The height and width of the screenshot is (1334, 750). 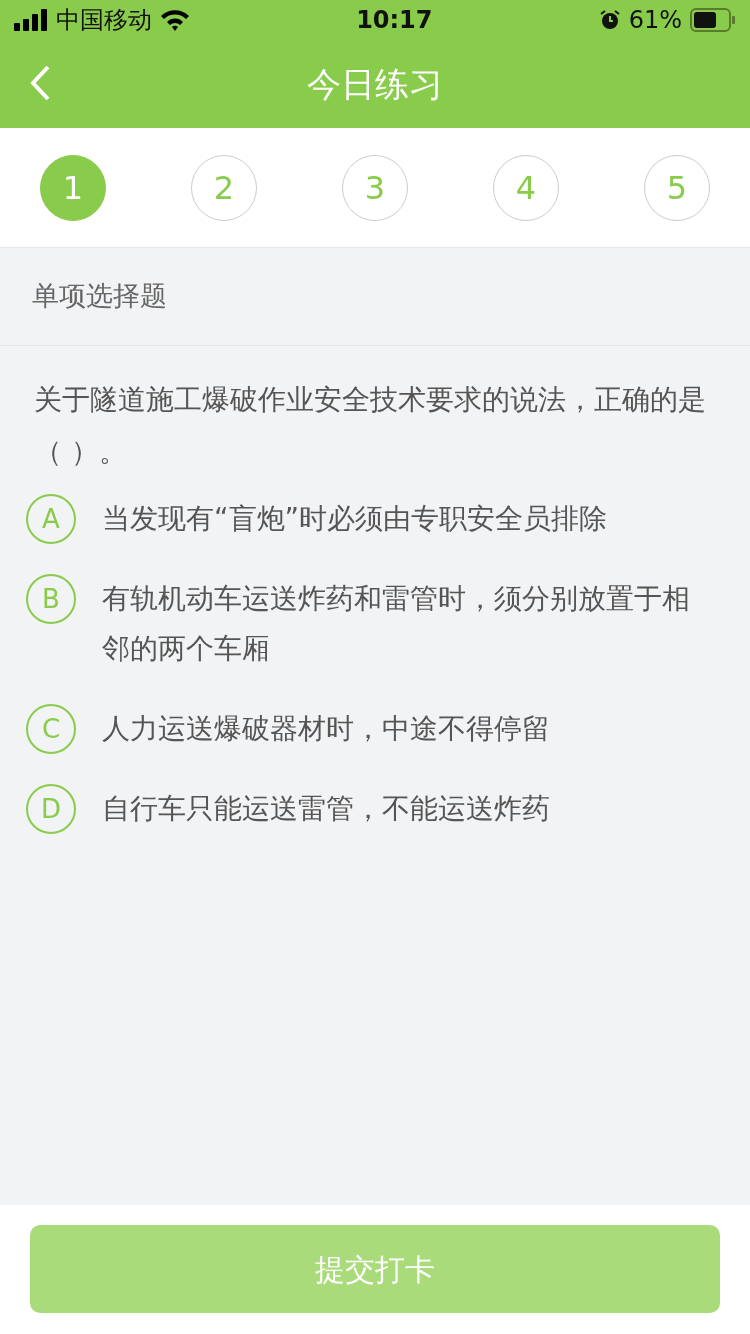 I want to click on question-text: 关于隧道施工爆破作业安全技术要求的说法，正确的是（ ）。, so click(x=370, y=426).